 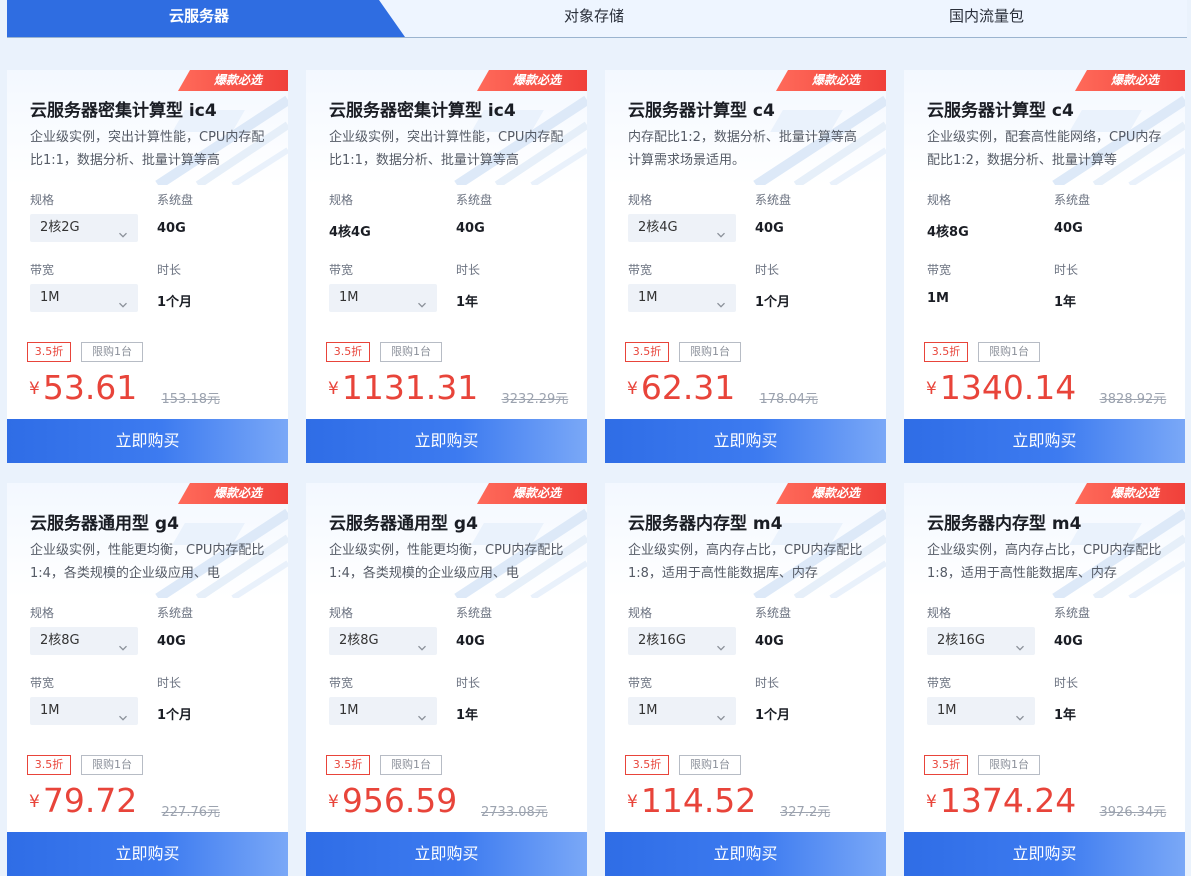 I want to click on card-description: 企业级实例，高内存占比，CPU内存配比1:8，适用于高性能数据库、内存, so click(x=745, y=562).